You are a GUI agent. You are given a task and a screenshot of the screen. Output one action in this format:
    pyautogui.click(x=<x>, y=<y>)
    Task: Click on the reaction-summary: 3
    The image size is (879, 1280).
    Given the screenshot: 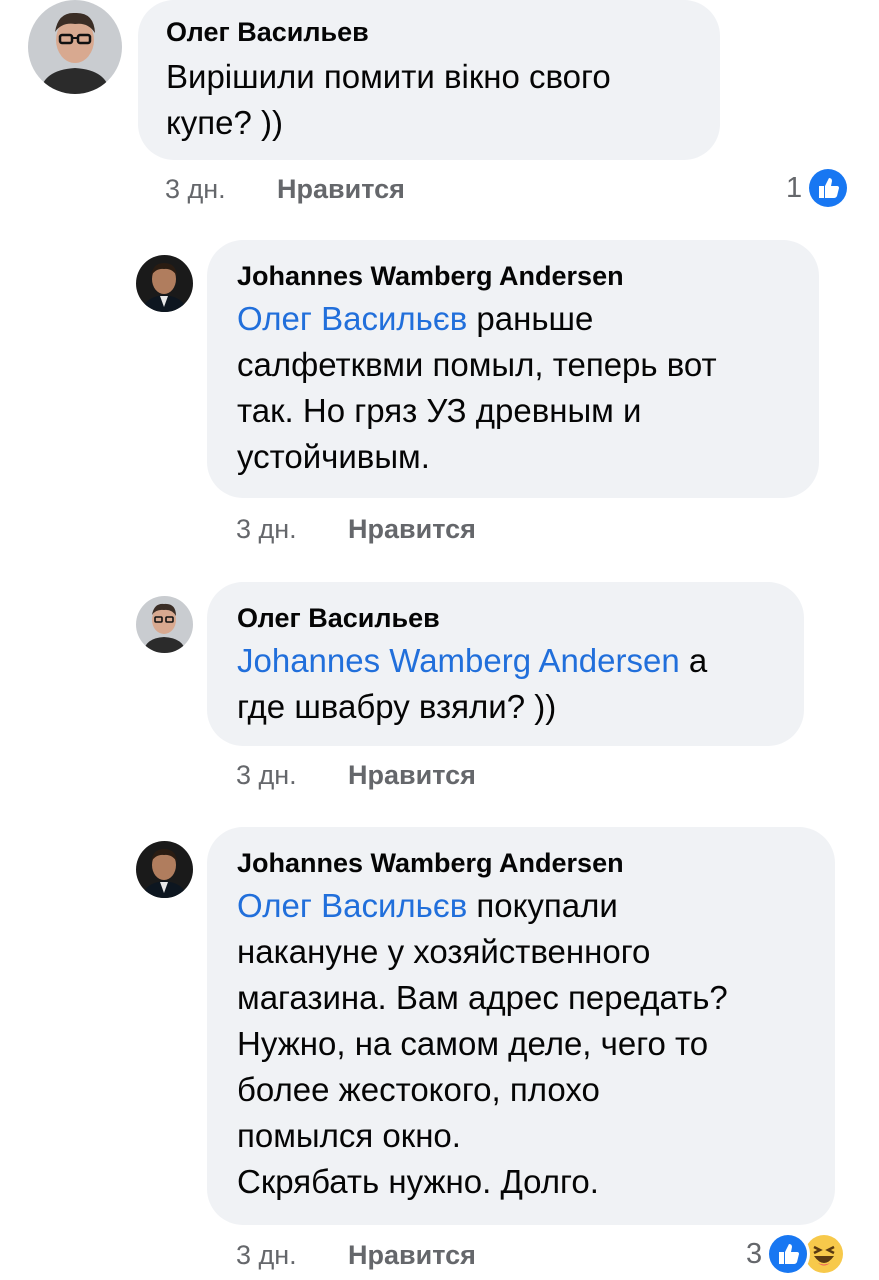 What is the action you would take?
    pyautogui.click(x=796, y=1254)
    